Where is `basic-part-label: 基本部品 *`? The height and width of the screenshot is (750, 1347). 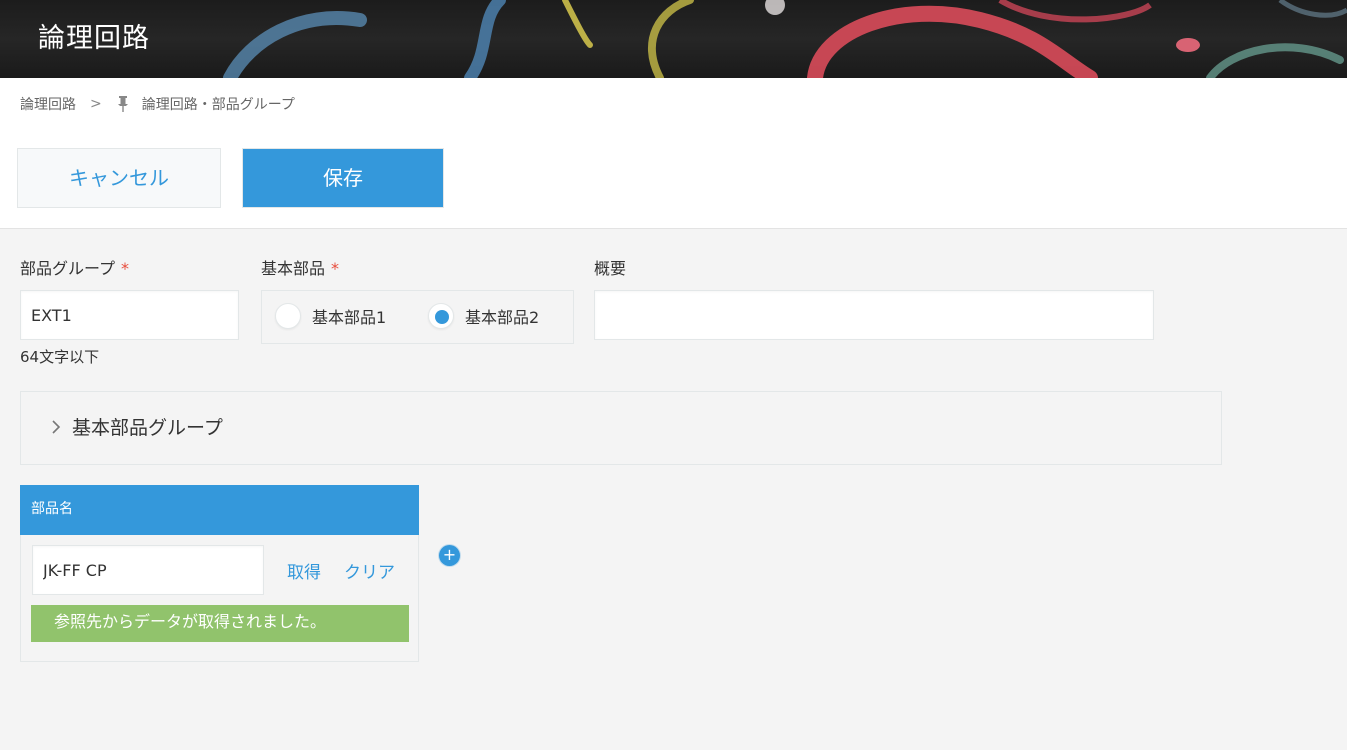
basic-part-label: 基本部品 * is located at coordinates (300, 267).